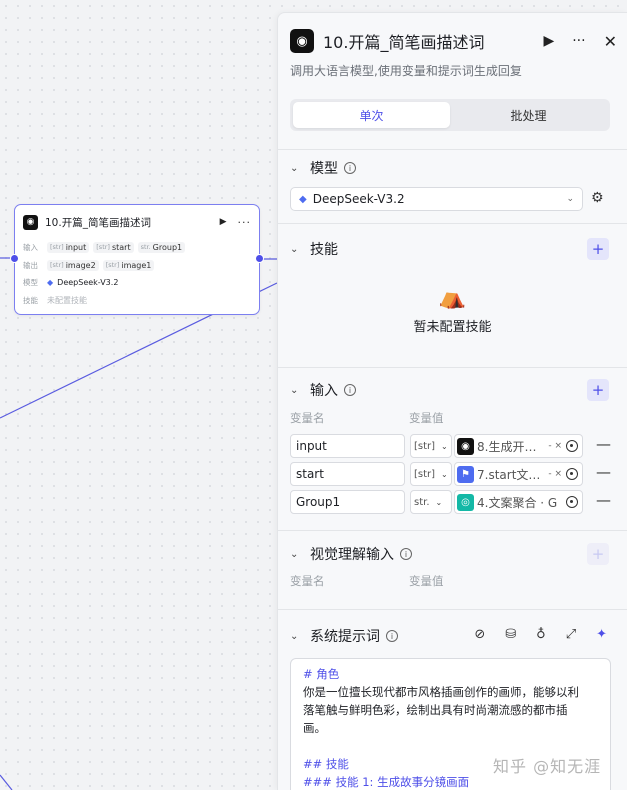  I want to click on node-inputs-row: 输入 [str] input [str] start str. Group1, so click(106, 247).